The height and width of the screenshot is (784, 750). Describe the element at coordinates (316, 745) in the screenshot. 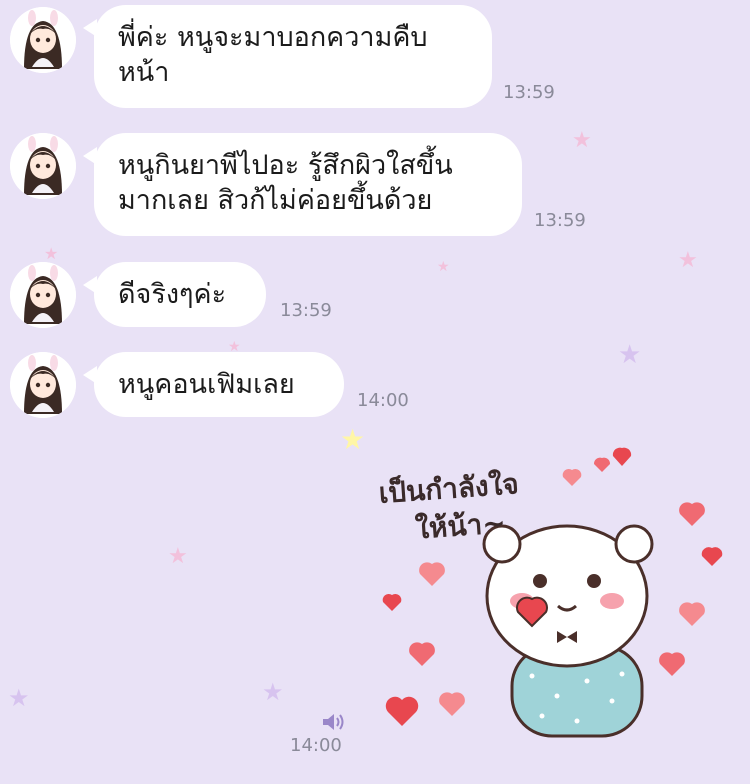

I see `sticker-timestamp: 14:00` at that location.